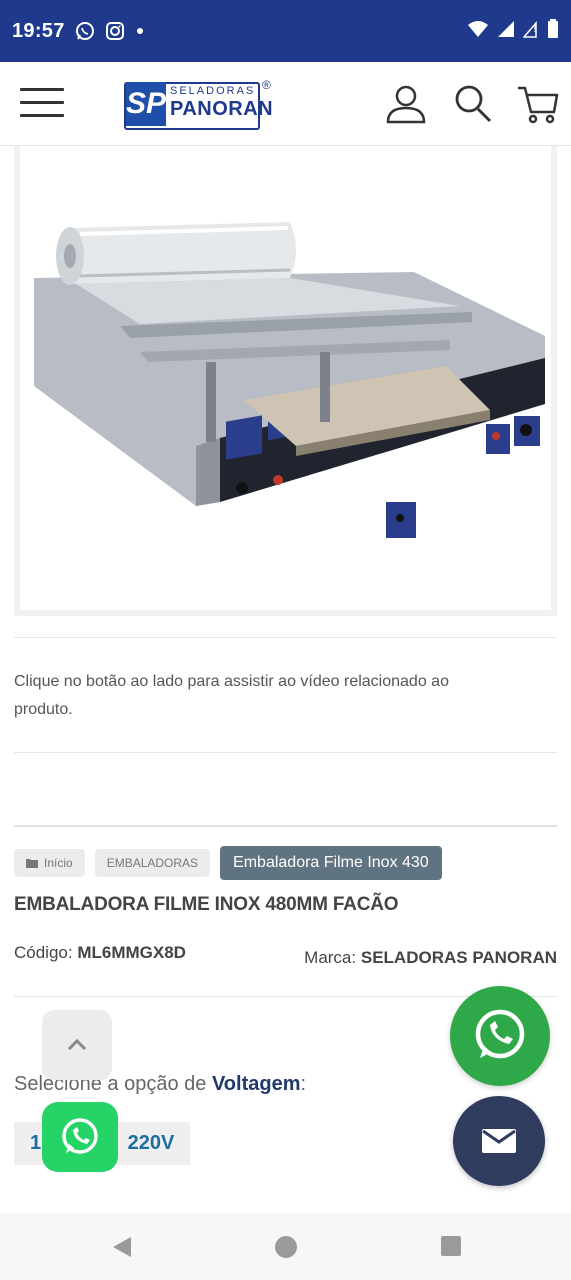  I want to click on option-name: Voltagem, so click(256, 1084).